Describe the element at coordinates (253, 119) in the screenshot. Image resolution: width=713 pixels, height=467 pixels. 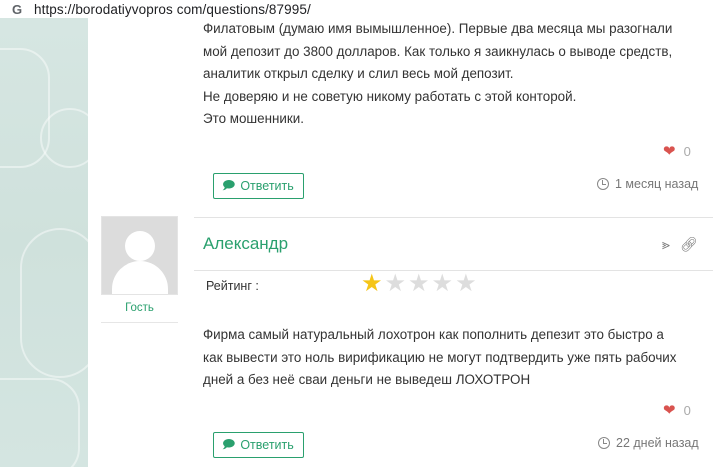
I see `comment-line: Это мошенники.` at that location.